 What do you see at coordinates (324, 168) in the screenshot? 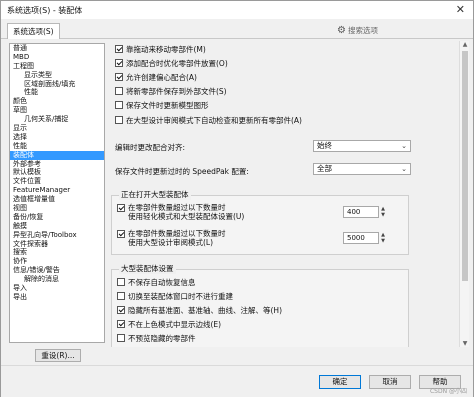
I see `speedpak-value: 全部` at bounding box center [324, 168].